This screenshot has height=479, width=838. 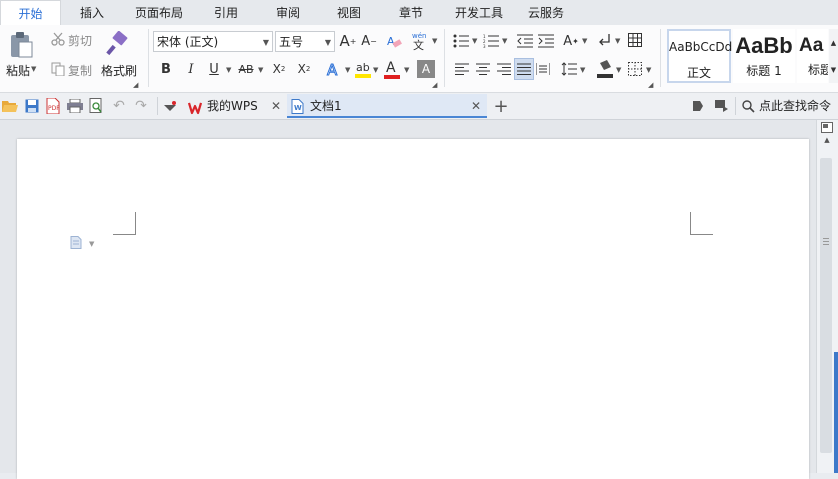 I want to click on paste-dropdown-icon: ▼, so click(x=33, y=69).